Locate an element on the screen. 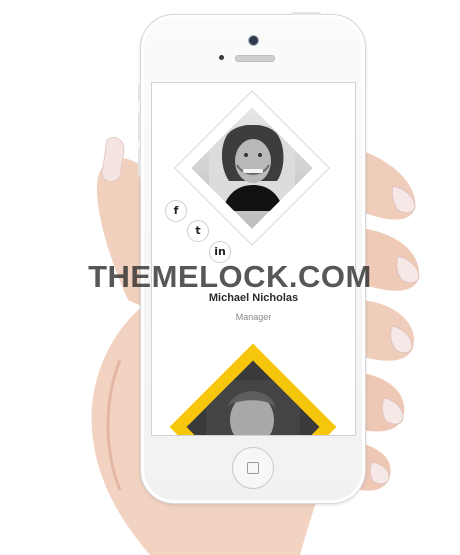 This screenshot has height=555, width=460. volume-down-button is located at coordinates (139, 163).